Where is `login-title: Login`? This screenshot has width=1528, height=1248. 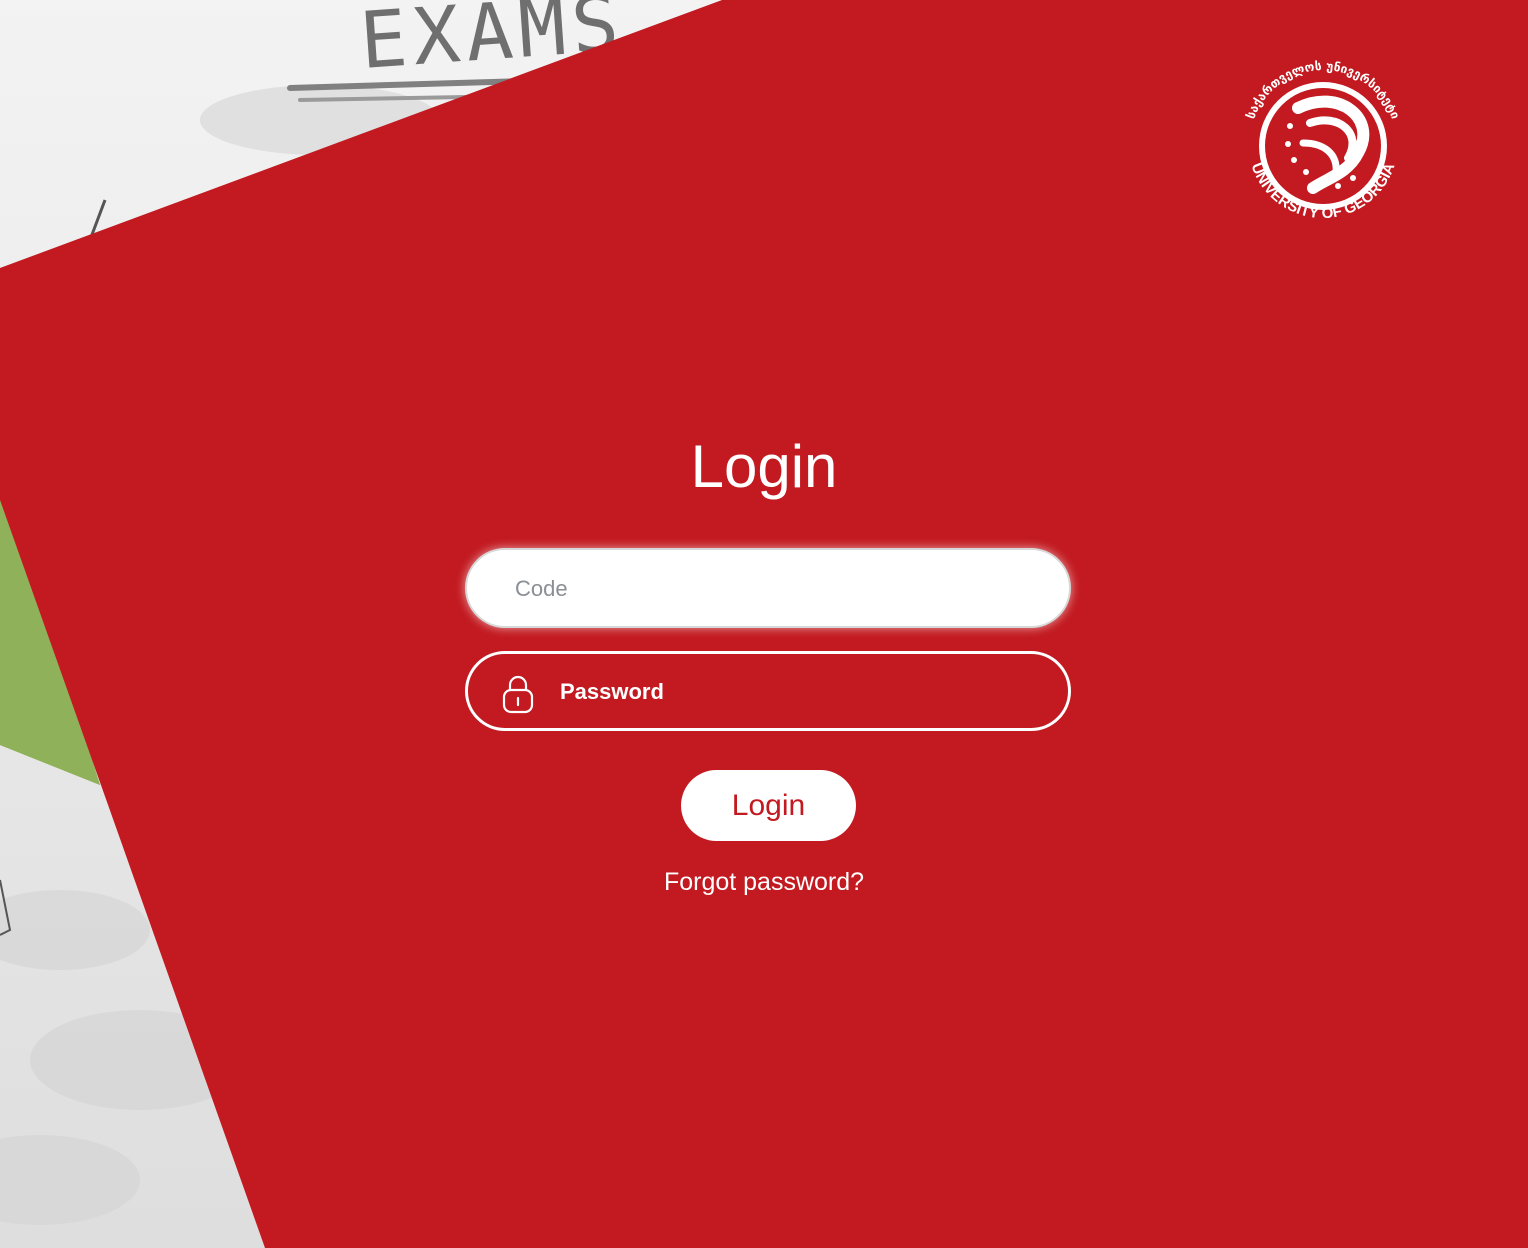 login-title: Login is located at coordinates (764, 466).